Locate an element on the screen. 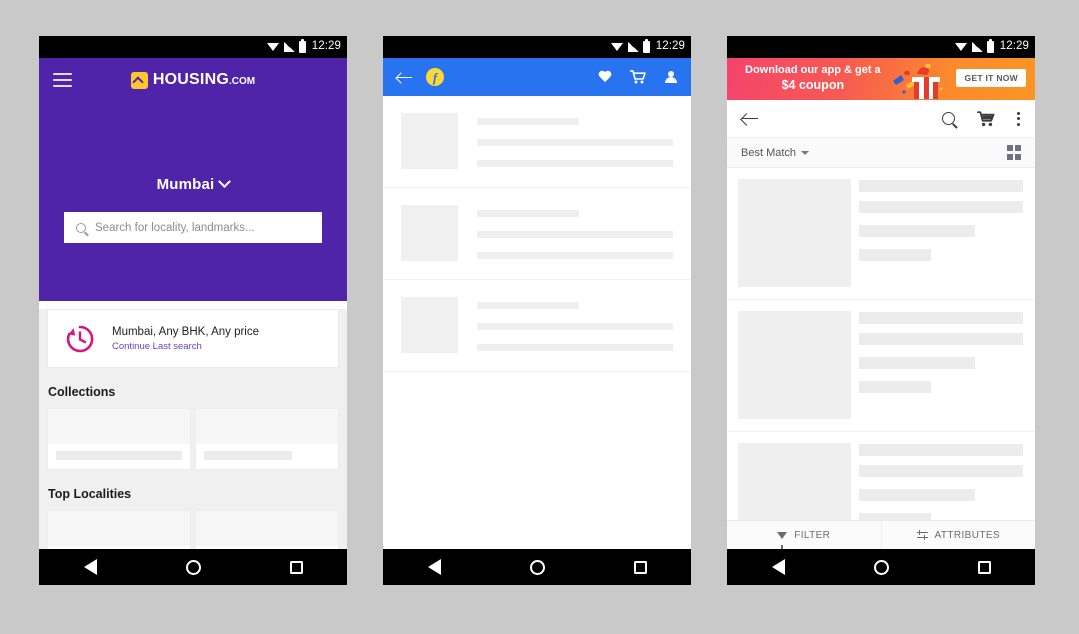 The image size is (1079, 634). funnel-icon is located at coordinates (782, 540).